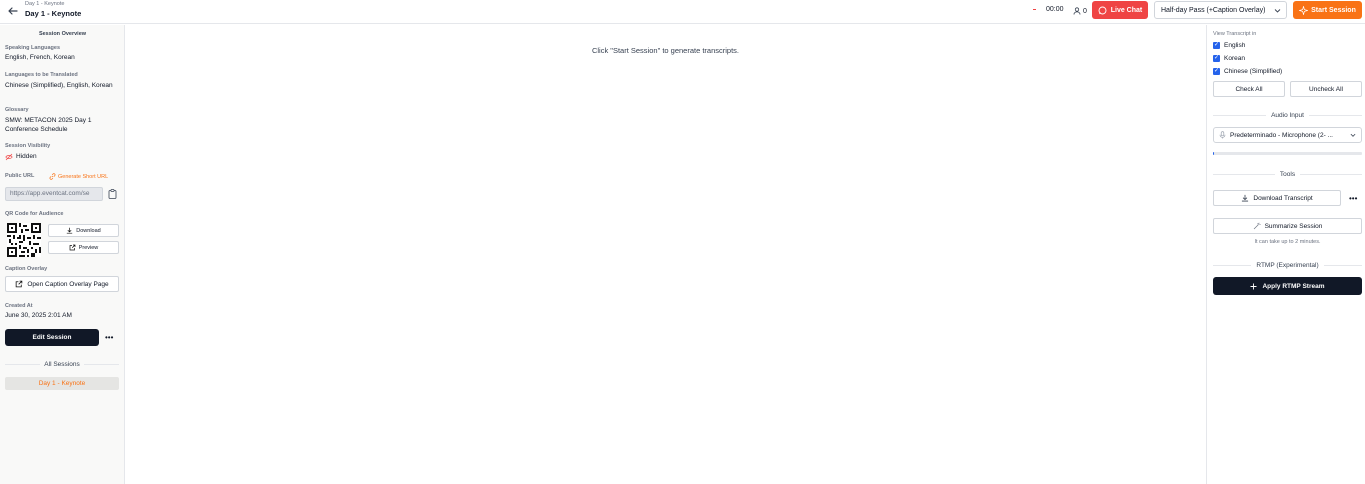 This screenshot has height=484, width=1365. Describe the element at coordinates (26, 269) in the screenshot. I see `caption-overlay-label: Caption Overlay` at that location.